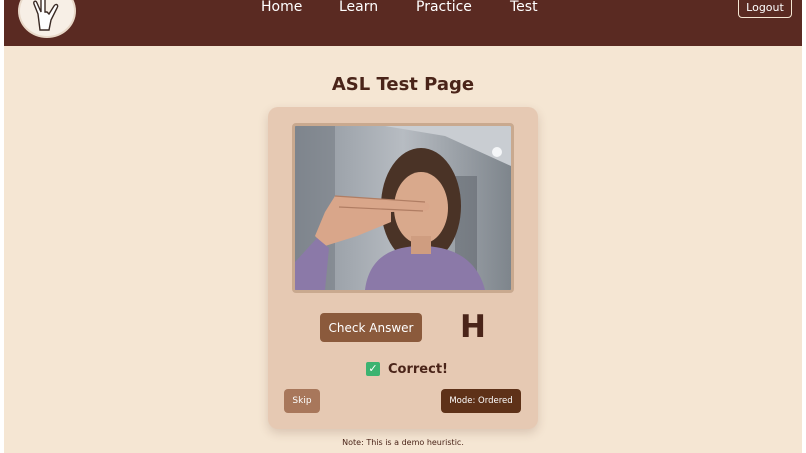 Image resolution: width=806 pixels, height=453 pixels. Describe the element at coordinates (403, 442) in the screenshot. I see `demo-note: Note: This is a demo heuristic.` at that location.